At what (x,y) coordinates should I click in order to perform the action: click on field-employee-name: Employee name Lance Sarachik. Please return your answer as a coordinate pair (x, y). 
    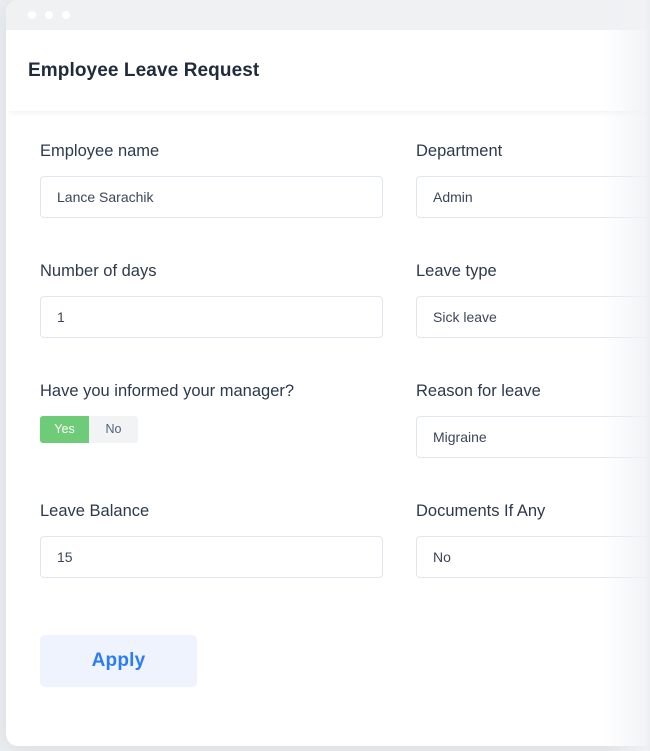
    Looking at the image, I should click on (211, 191).